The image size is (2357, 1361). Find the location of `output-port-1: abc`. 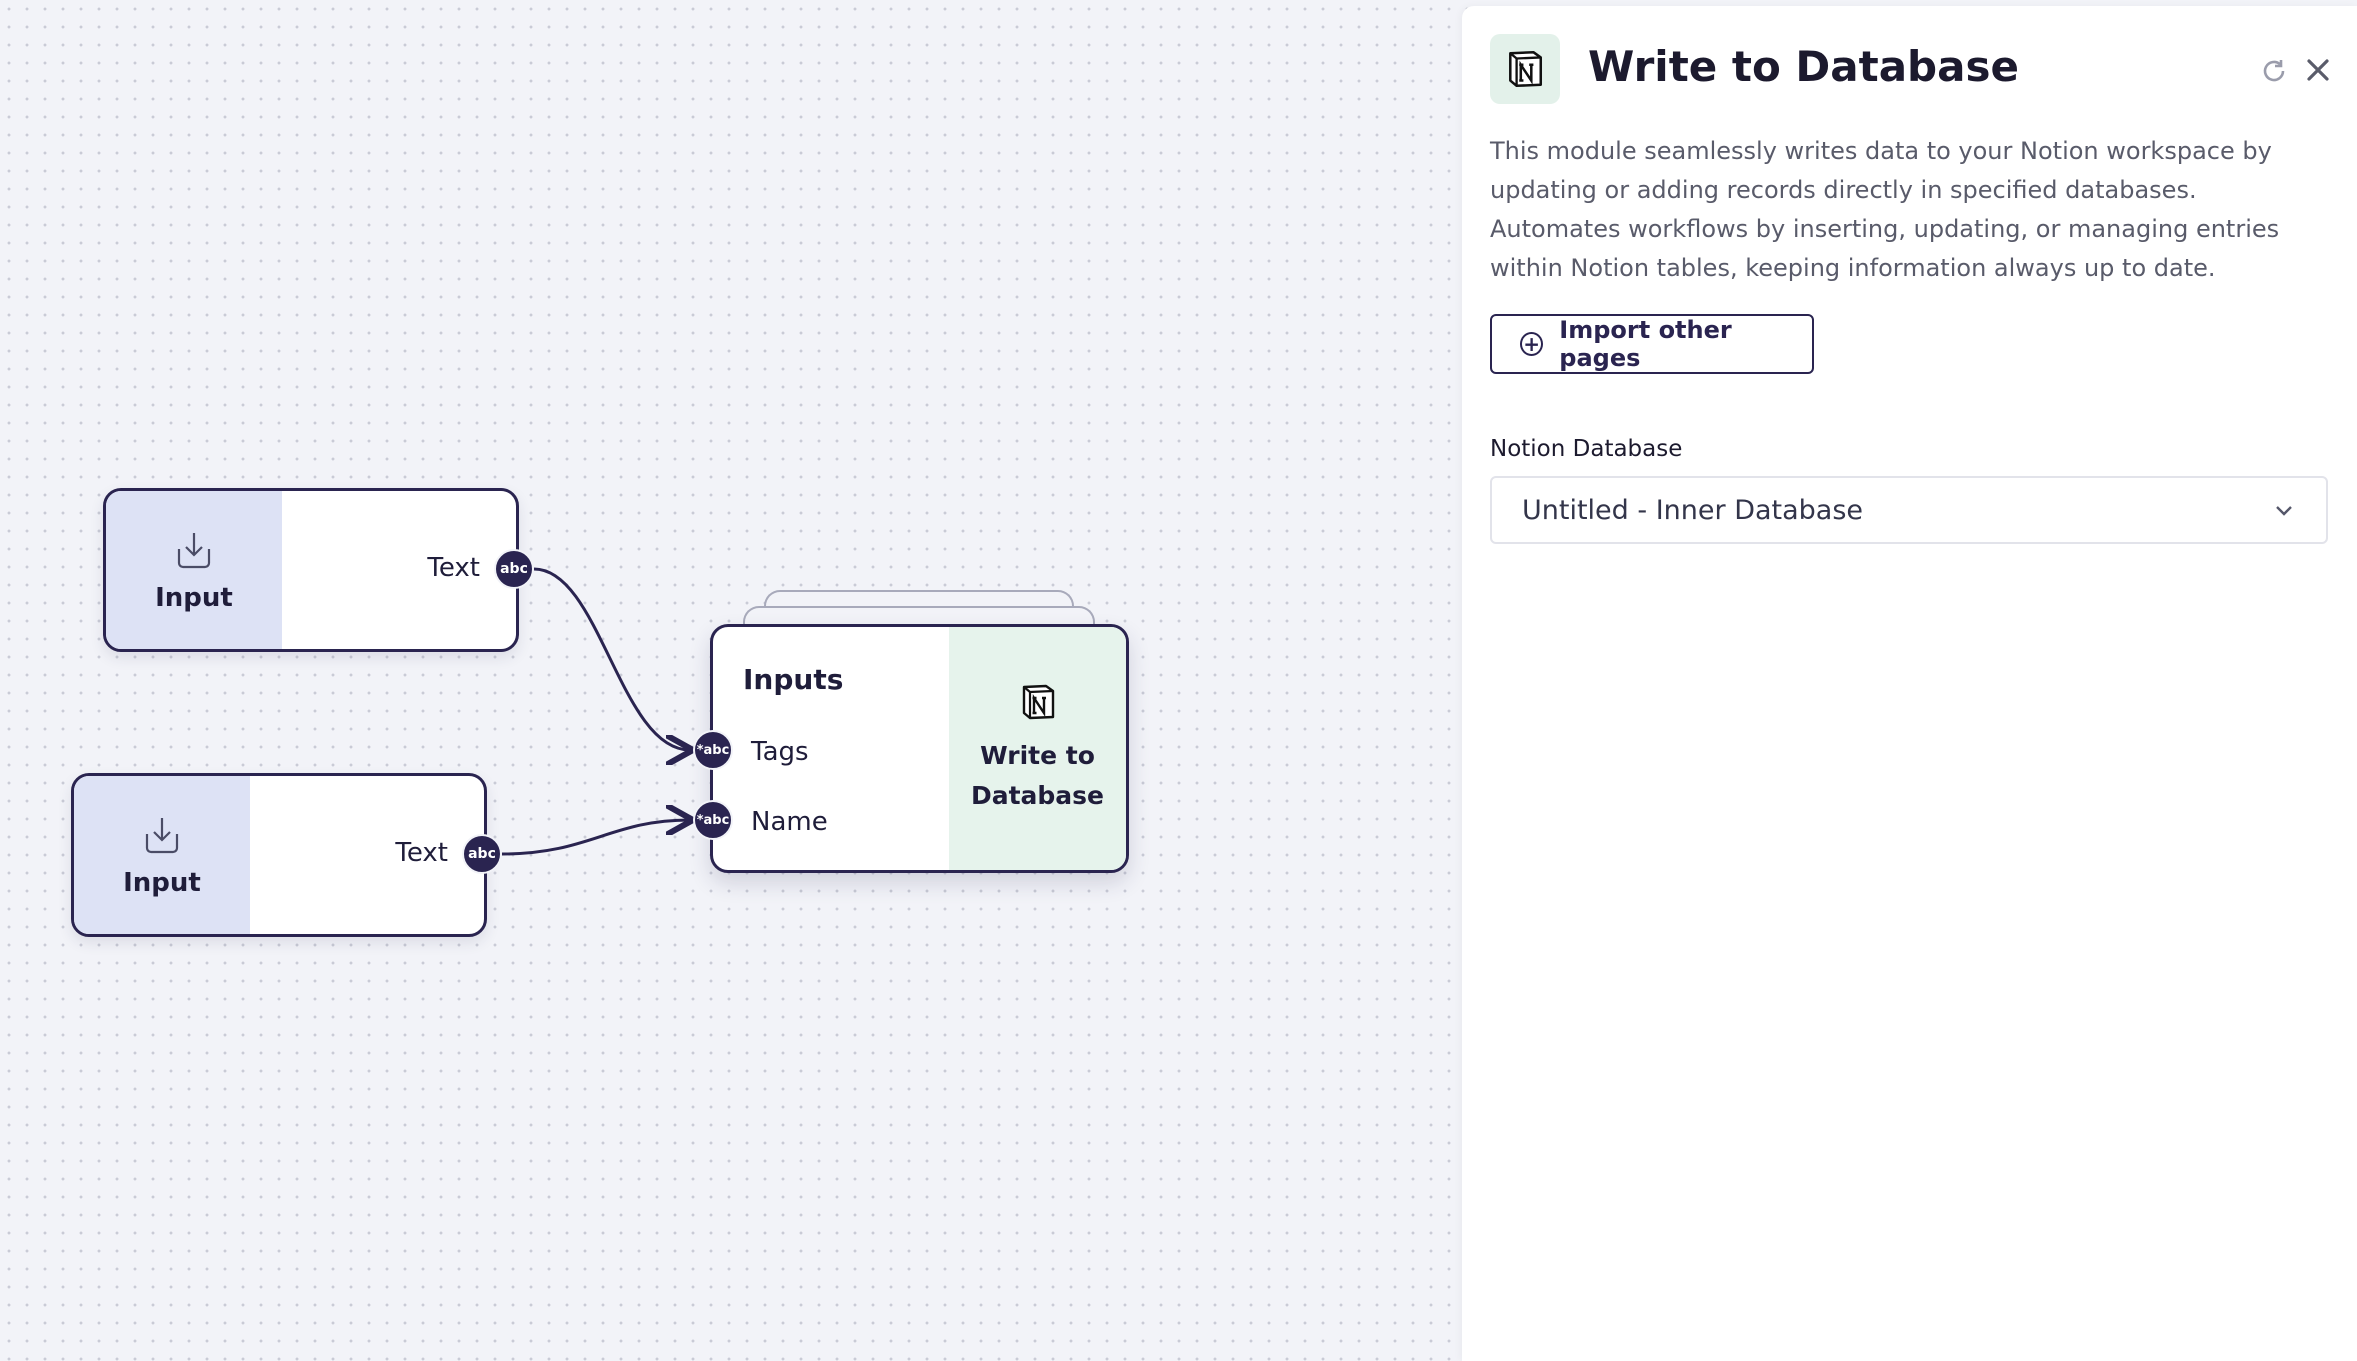

output-port-1: abc is located at coordinates (514, 569).